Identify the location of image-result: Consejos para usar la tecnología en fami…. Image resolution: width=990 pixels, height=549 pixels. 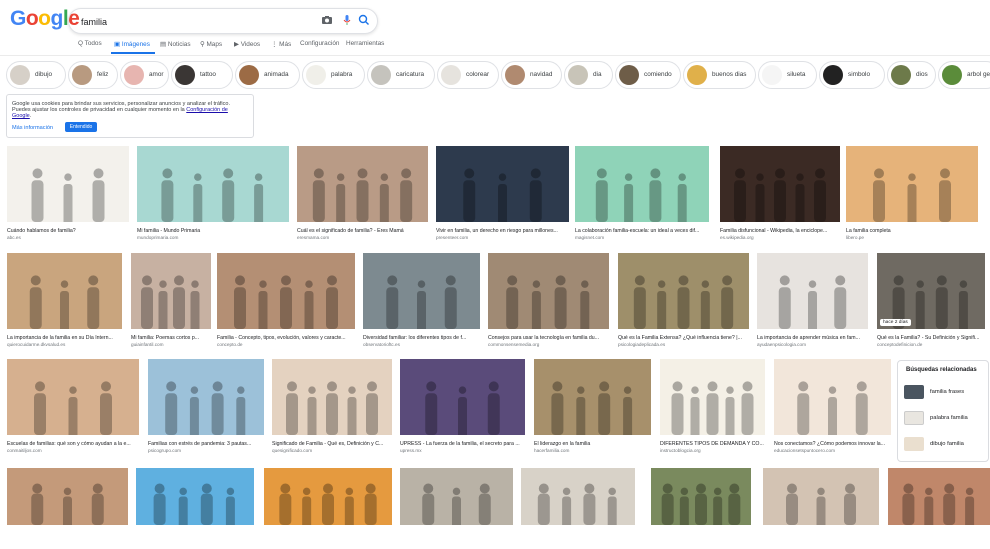
(548, 303).